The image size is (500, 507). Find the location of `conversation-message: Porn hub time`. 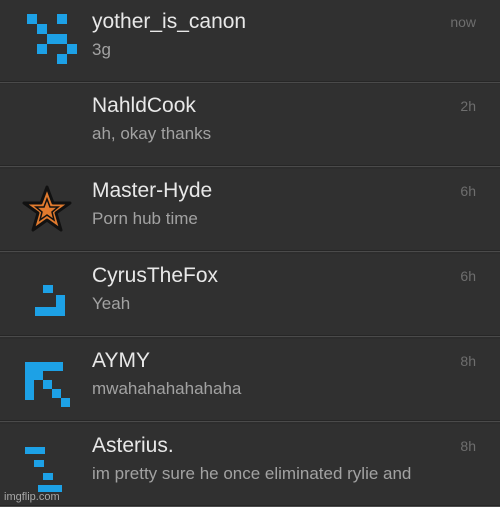

conversation-message: Porn hub time is located at coordinates (145, 218).